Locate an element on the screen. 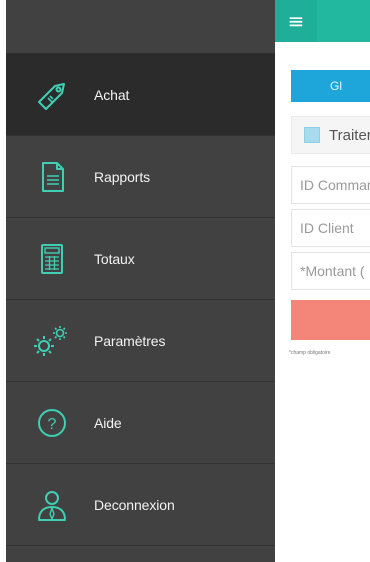 The height and width of the screenshot is (562, 370). traiter-label: Traiter is located at coordinates (349, 135).